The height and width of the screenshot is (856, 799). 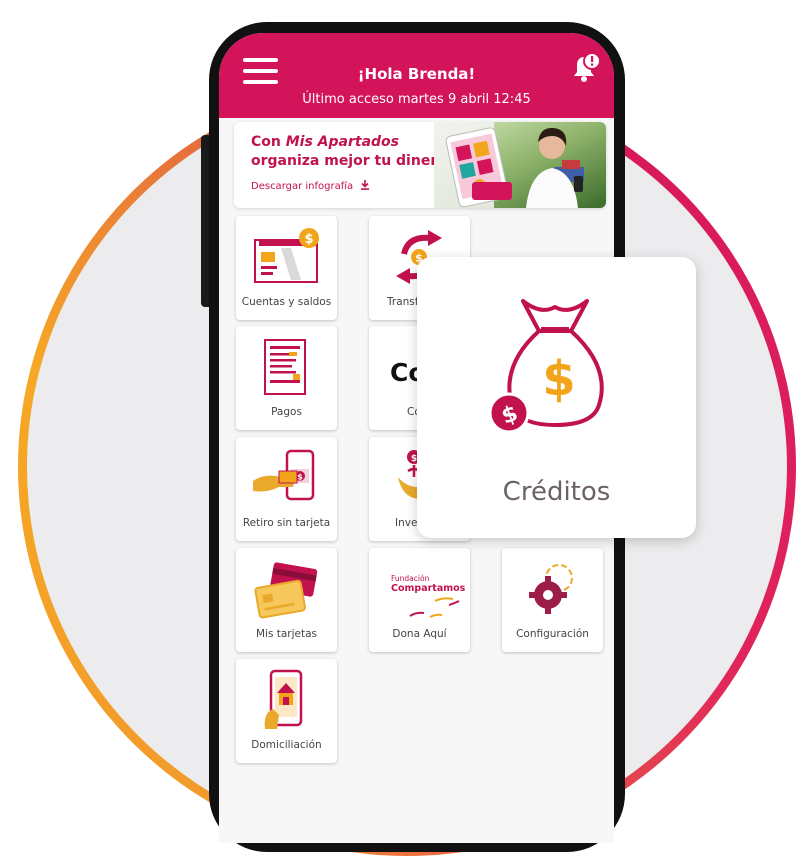 What do you see at coordinates (584, 68) in the screenshot?
I see `notification-bell-icon` at bounding box center [584, 68].